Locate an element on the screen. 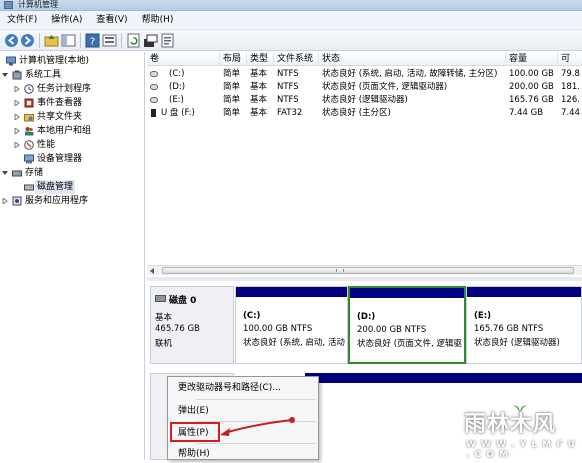 Image resolution: width=582 pixels, height=463 pixels. disk0-status: 联机 is located at coordinates (164, 344).